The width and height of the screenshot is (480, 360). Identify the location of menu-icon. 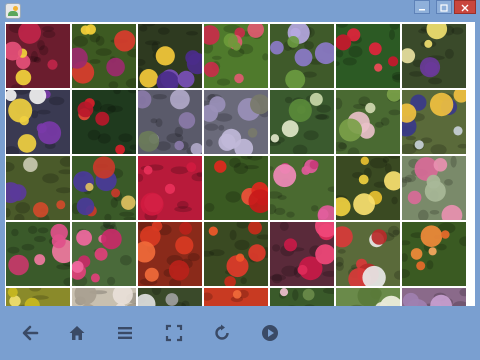
(125, 333).